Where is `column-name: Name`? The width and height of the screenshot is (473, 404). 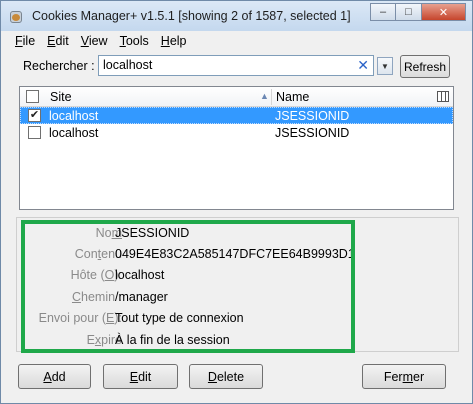 column-name: Name is located at coordinates (292, 97).